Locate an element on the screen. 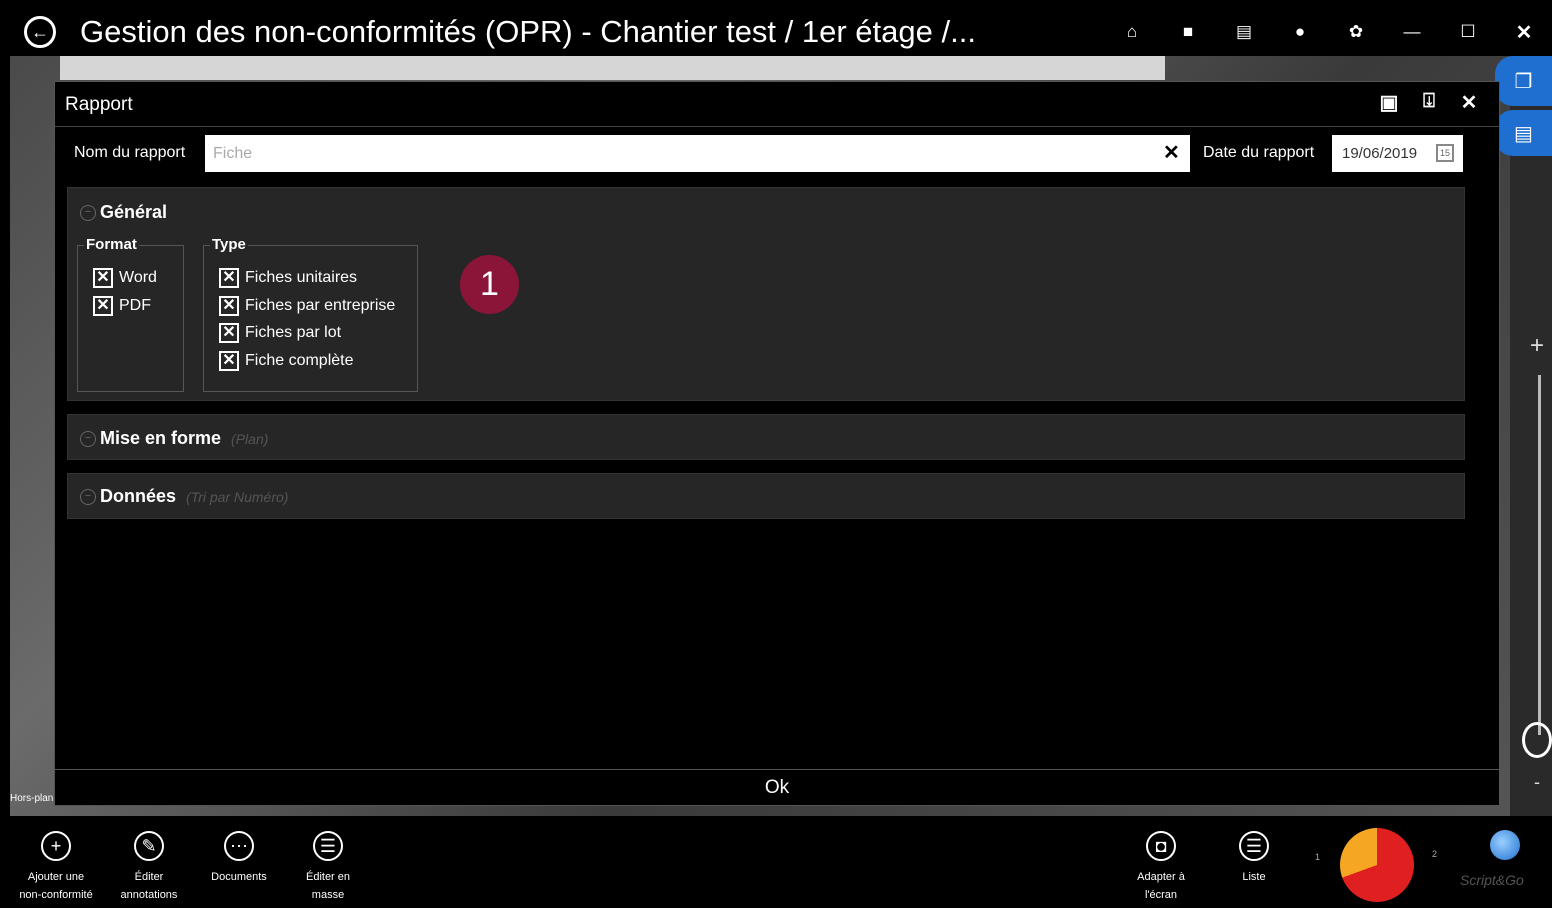 The width and height of the screenshot is (1552, 908). status-pie-chart is located at coordinates (1377, 865).